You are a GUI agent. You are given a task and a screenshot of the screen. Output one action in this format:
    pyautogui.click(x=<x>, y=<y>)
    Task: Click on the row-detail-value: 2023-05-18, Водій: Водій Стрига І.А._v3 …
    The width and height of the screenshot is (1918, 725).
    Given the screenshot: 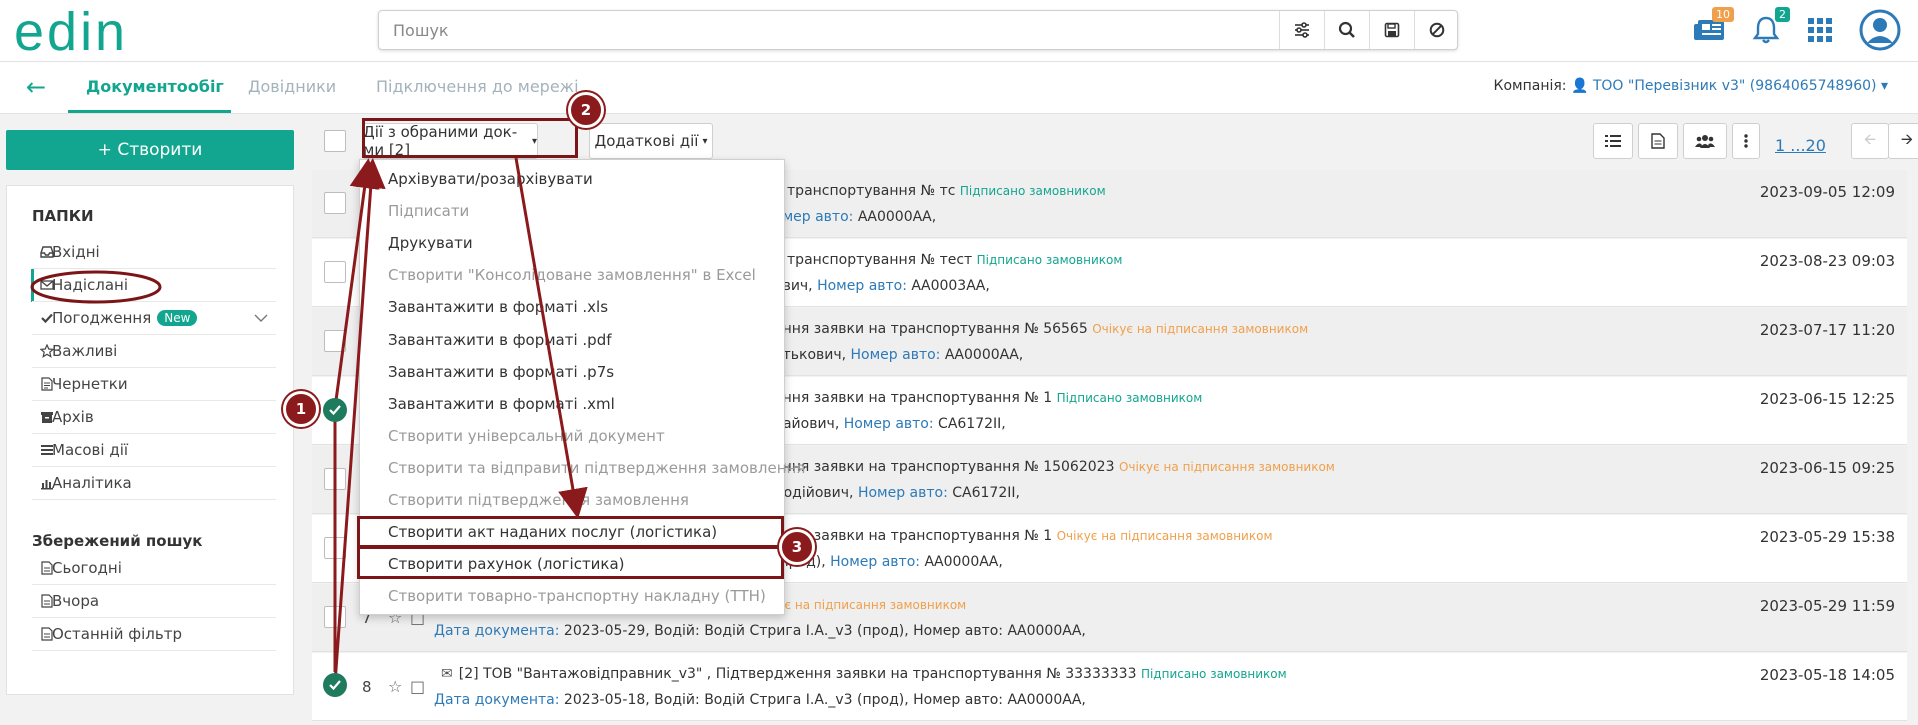 What is the action you would take?
    pyautogui.click(x=824, y=700)
    